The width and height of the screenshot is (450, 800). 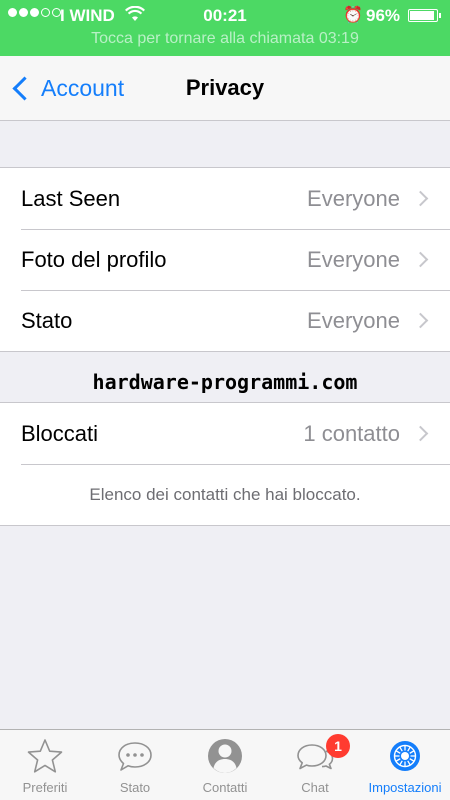 What do you see at coordinates (225, 756) in the screenshot?
I see `contact-icon` at bounding box center [225, 756].